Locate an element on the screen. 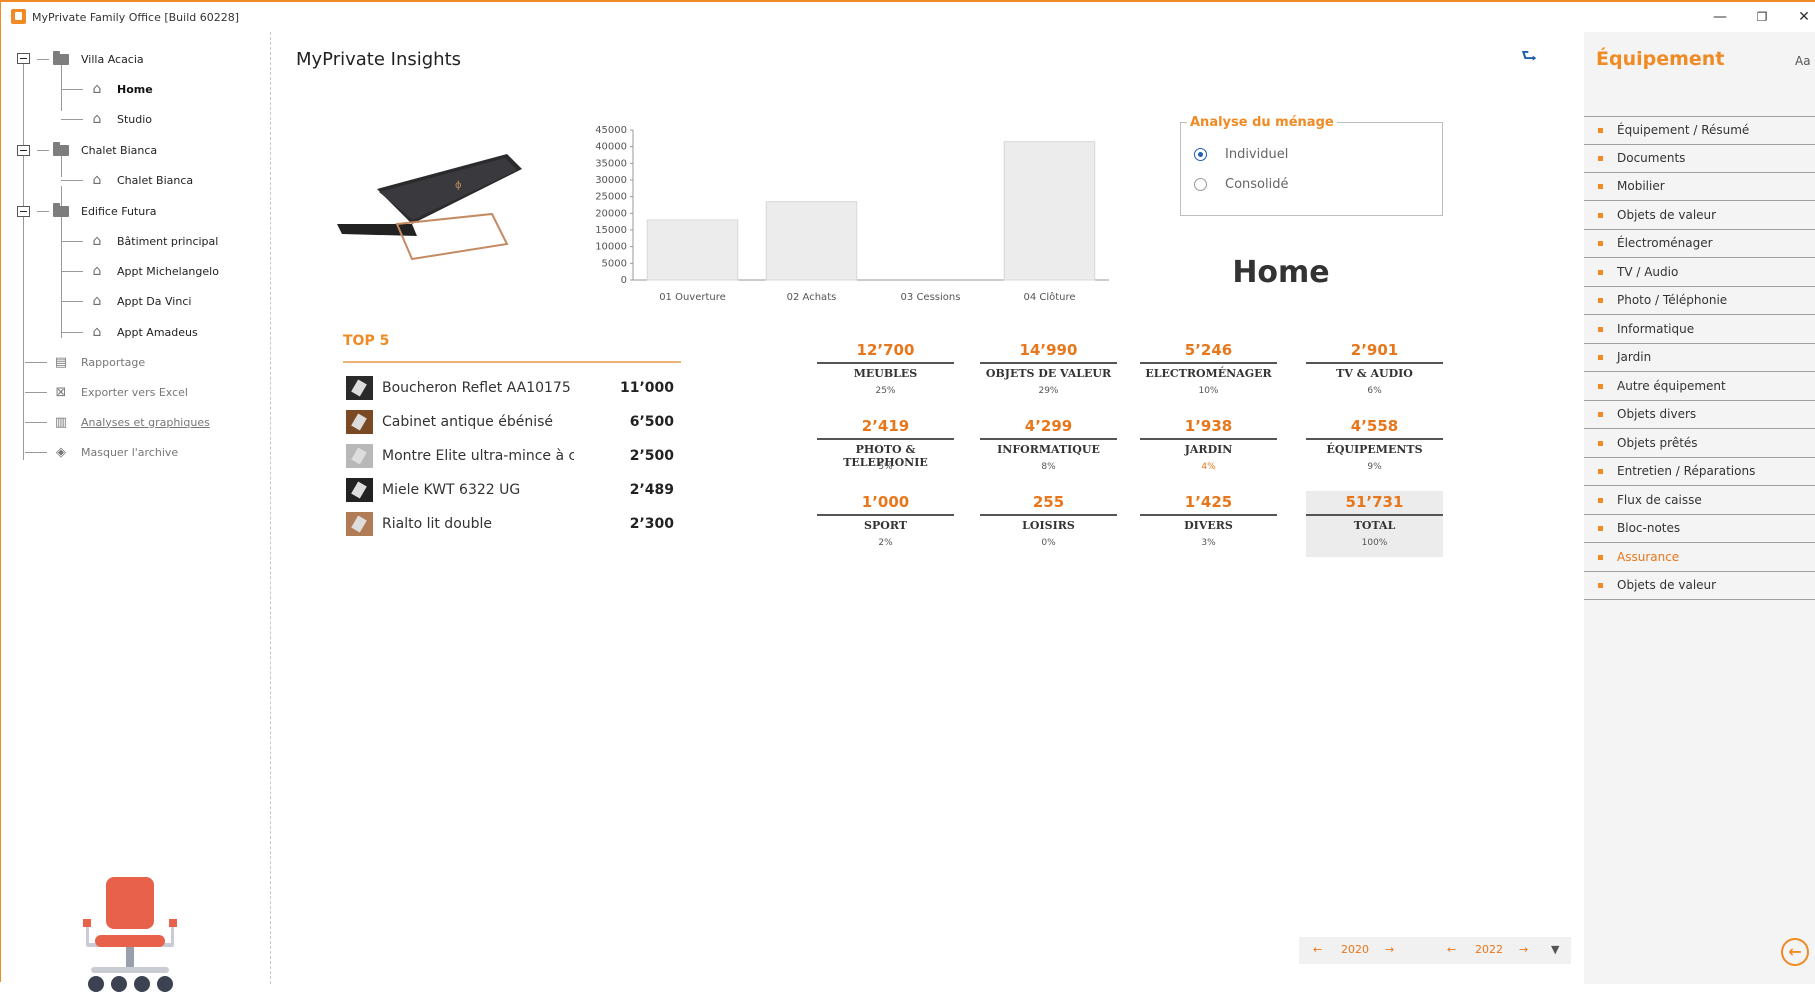 The width and height of the screenshot is (1815, 1007). tree-group-label: Villa Acacia is located at coordinates (112, 59).